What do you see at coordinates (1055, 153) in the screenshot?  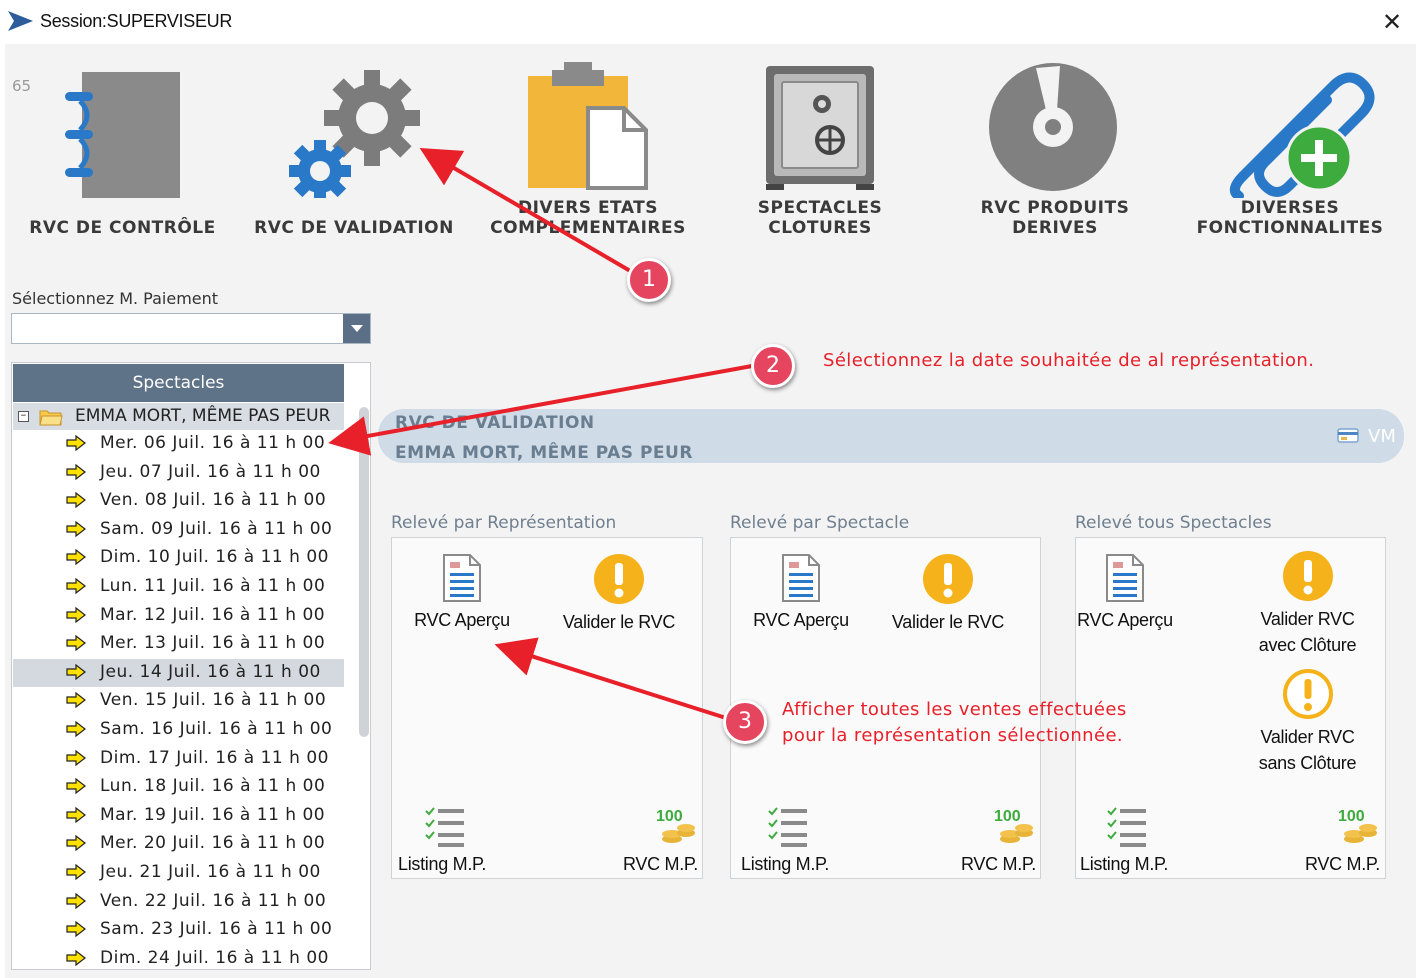 I see `toolbar-rvc-produits-derives: RVC PRODUITS DERIVES` at bounding box center [1055, 153].